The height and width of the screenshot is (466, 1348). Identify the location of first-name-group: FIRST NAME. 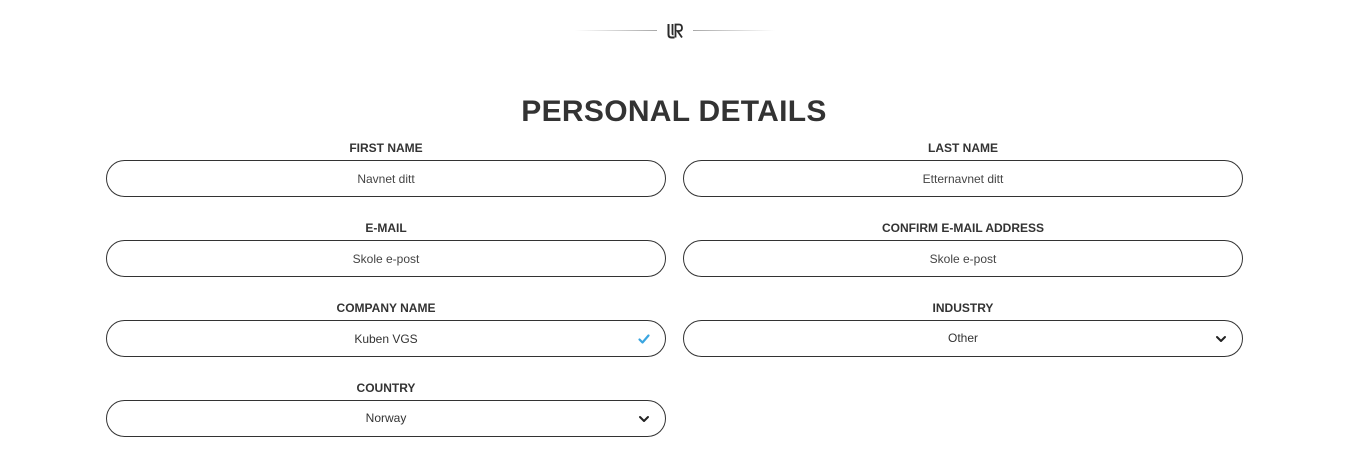
(386, 168).